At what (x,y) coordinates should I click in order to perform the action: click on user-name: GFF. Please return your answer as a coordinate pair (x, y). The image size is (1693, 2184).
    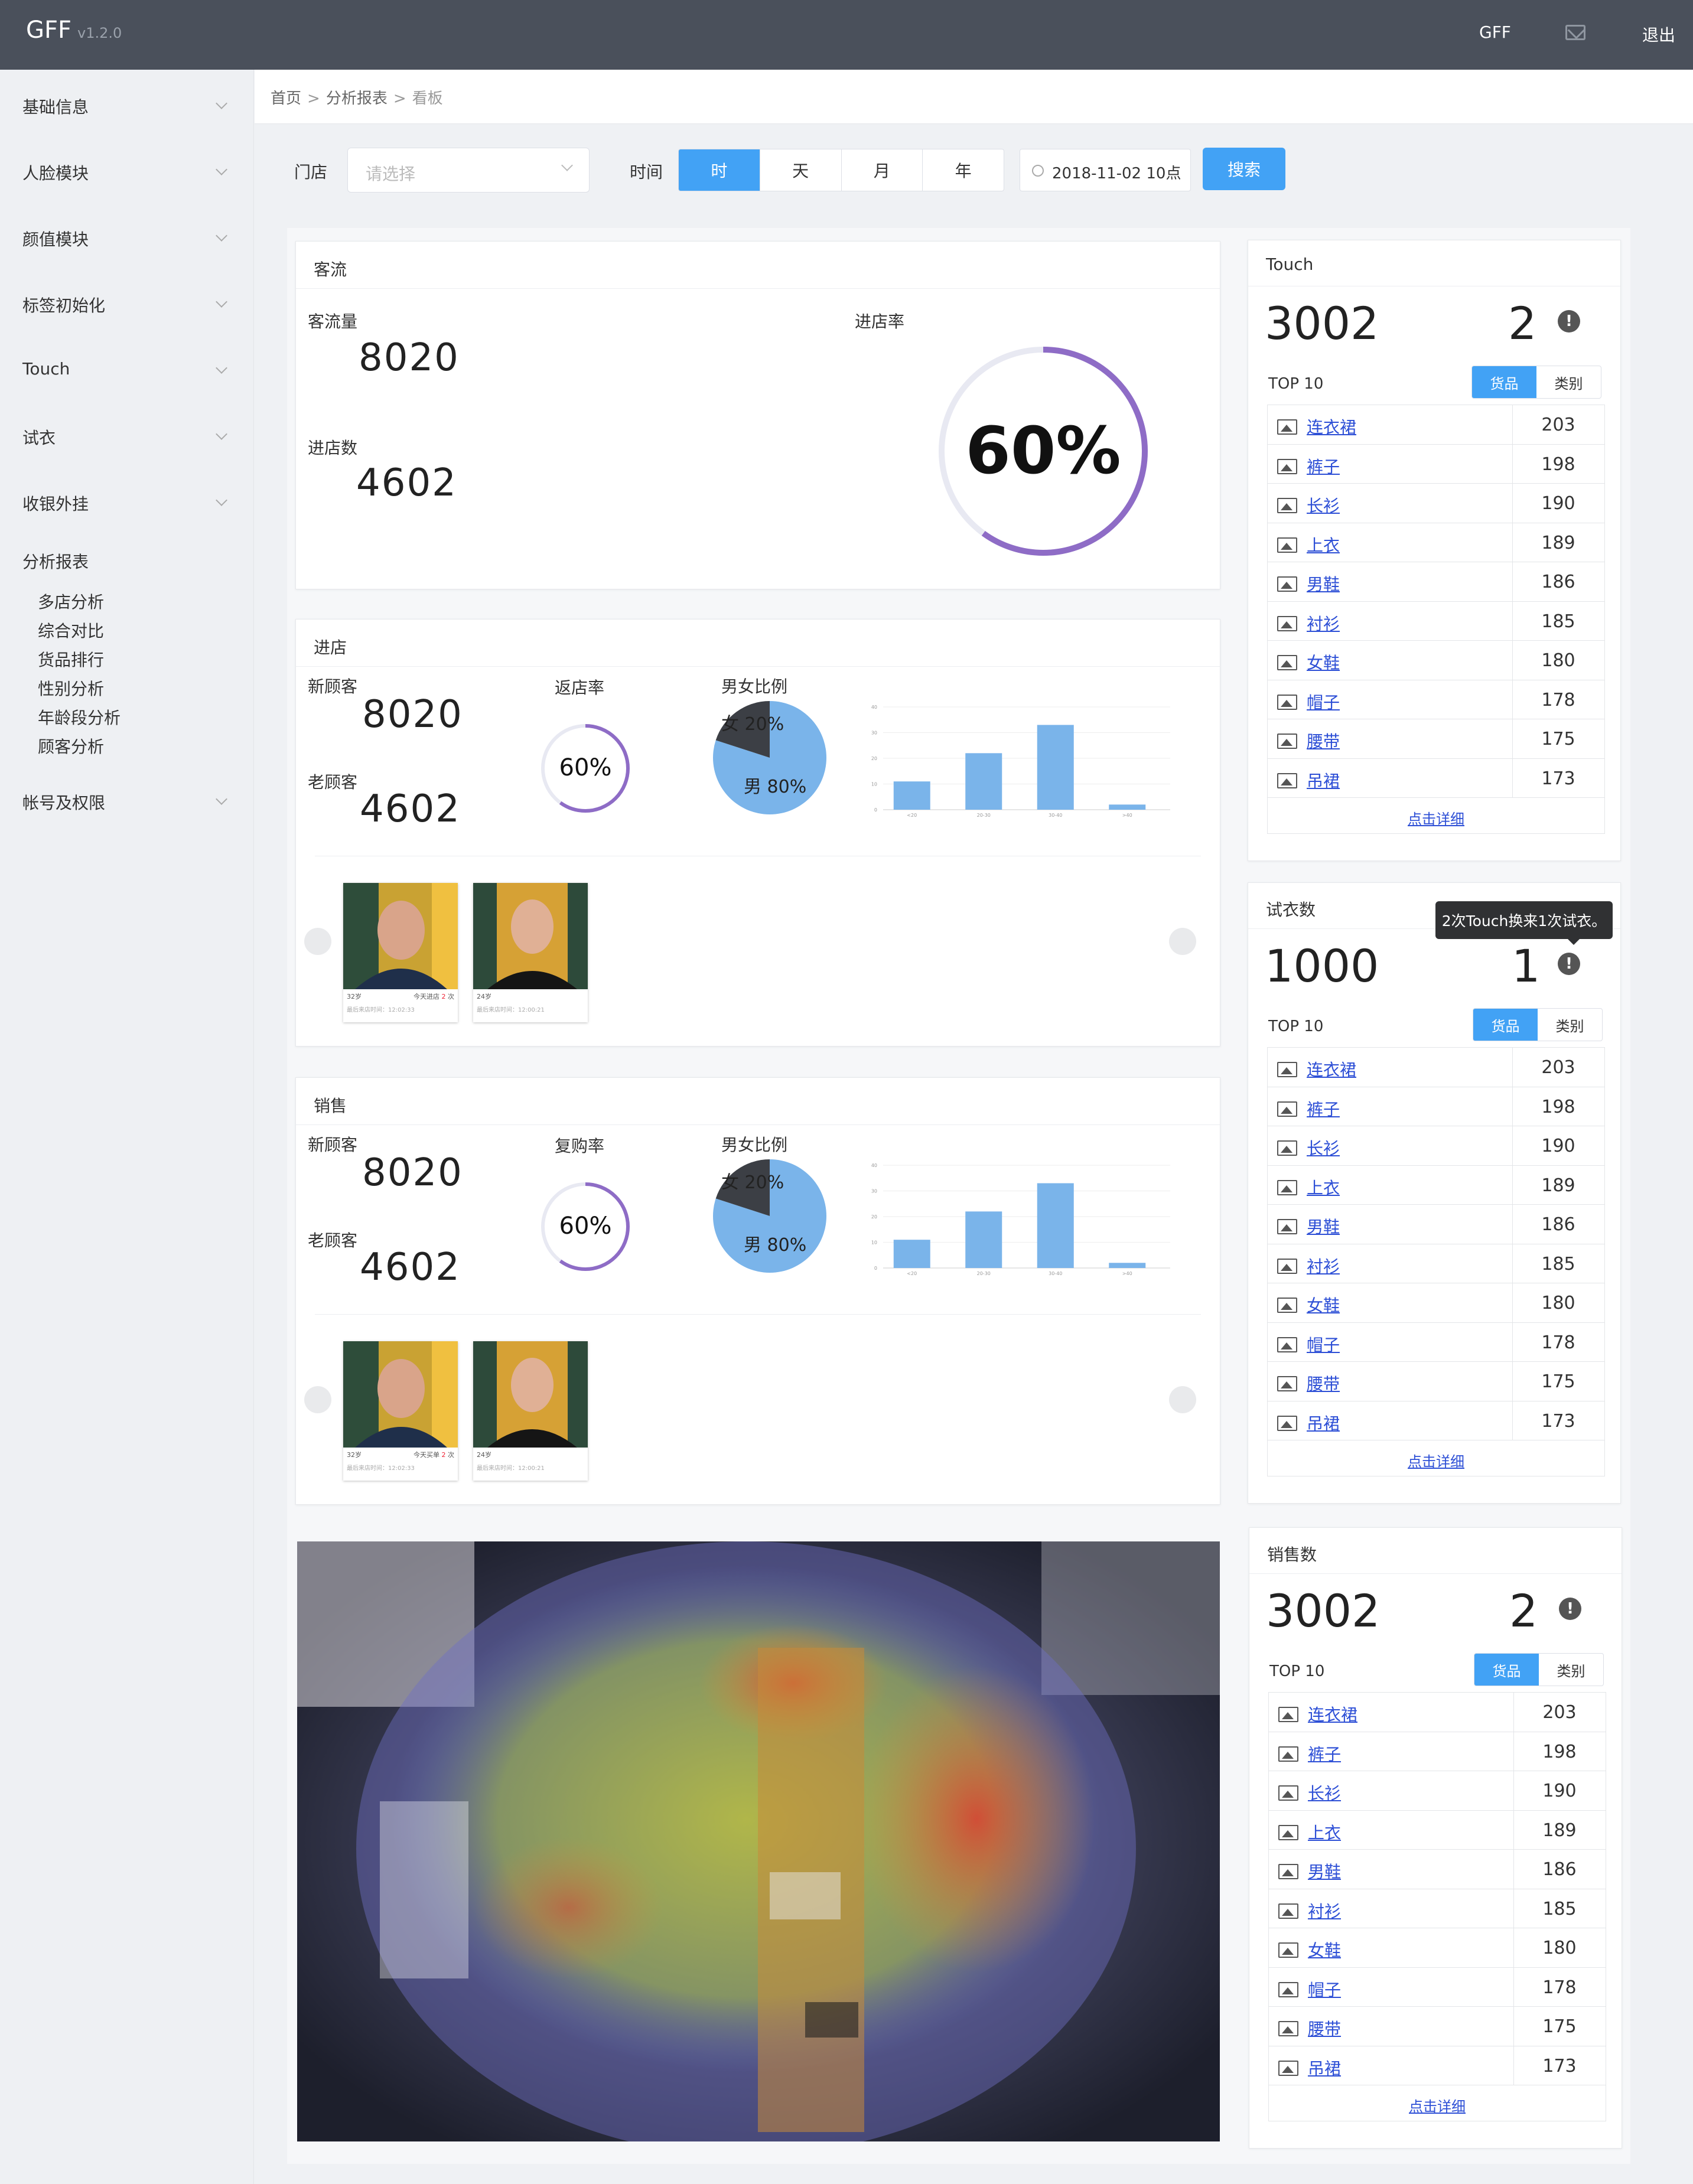
    Looking at the image, I should click on (1495, 32).